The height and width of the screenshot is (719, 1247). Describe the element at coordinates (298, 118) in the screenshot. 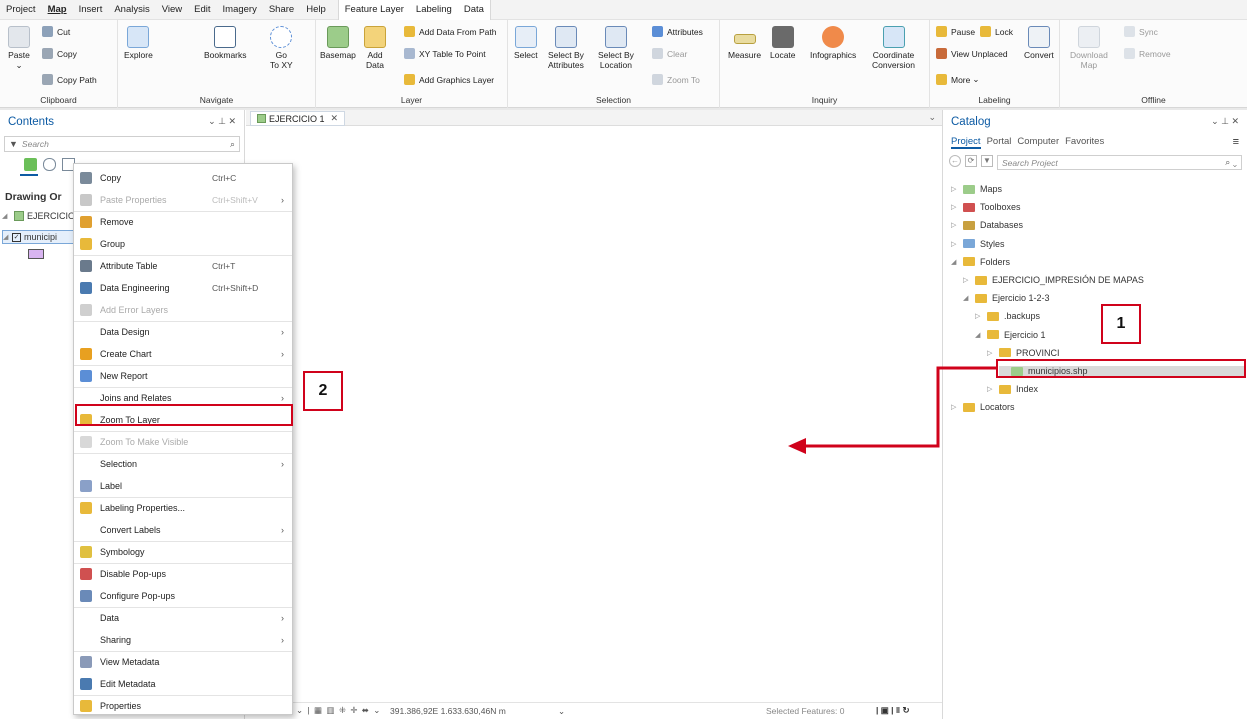

I see `map-tab: EJERCICIO 1 ✕` at that location.